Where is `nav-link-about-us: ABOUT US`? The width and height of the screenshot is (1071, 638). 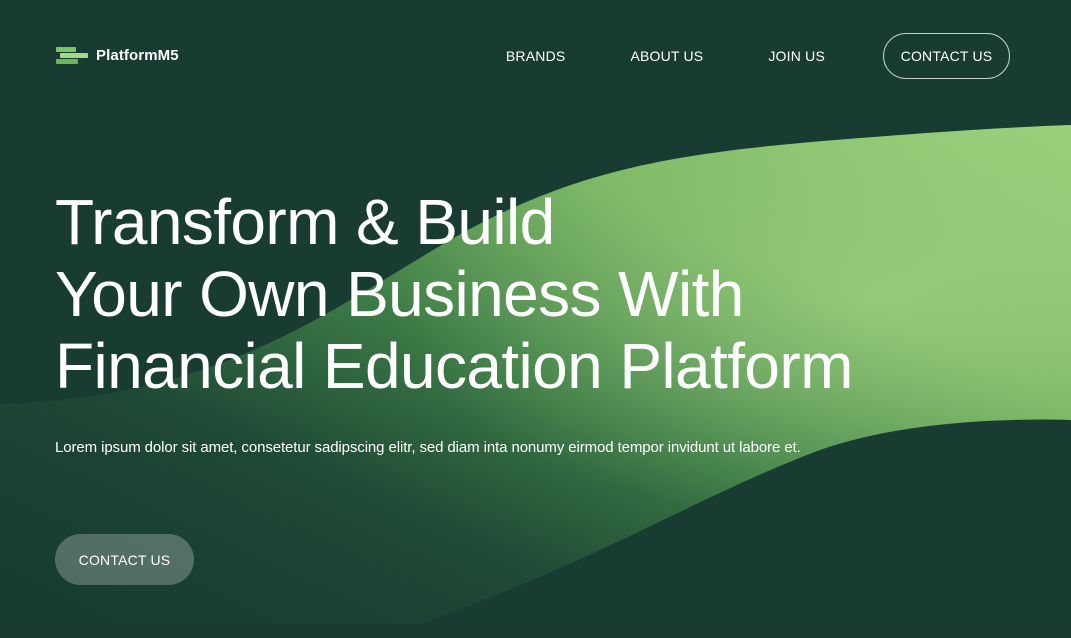
nav-link-about-us: ABOUT US is located at coordinates (666, 56).